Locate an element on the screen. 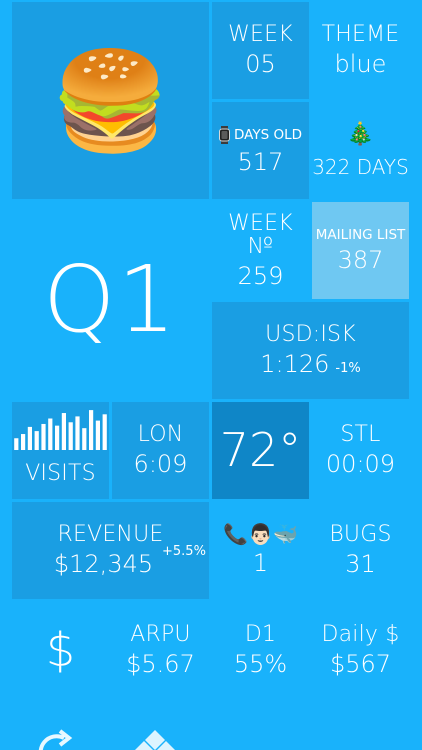  arpu-label: ARPU is located at coordinates (160, 635).